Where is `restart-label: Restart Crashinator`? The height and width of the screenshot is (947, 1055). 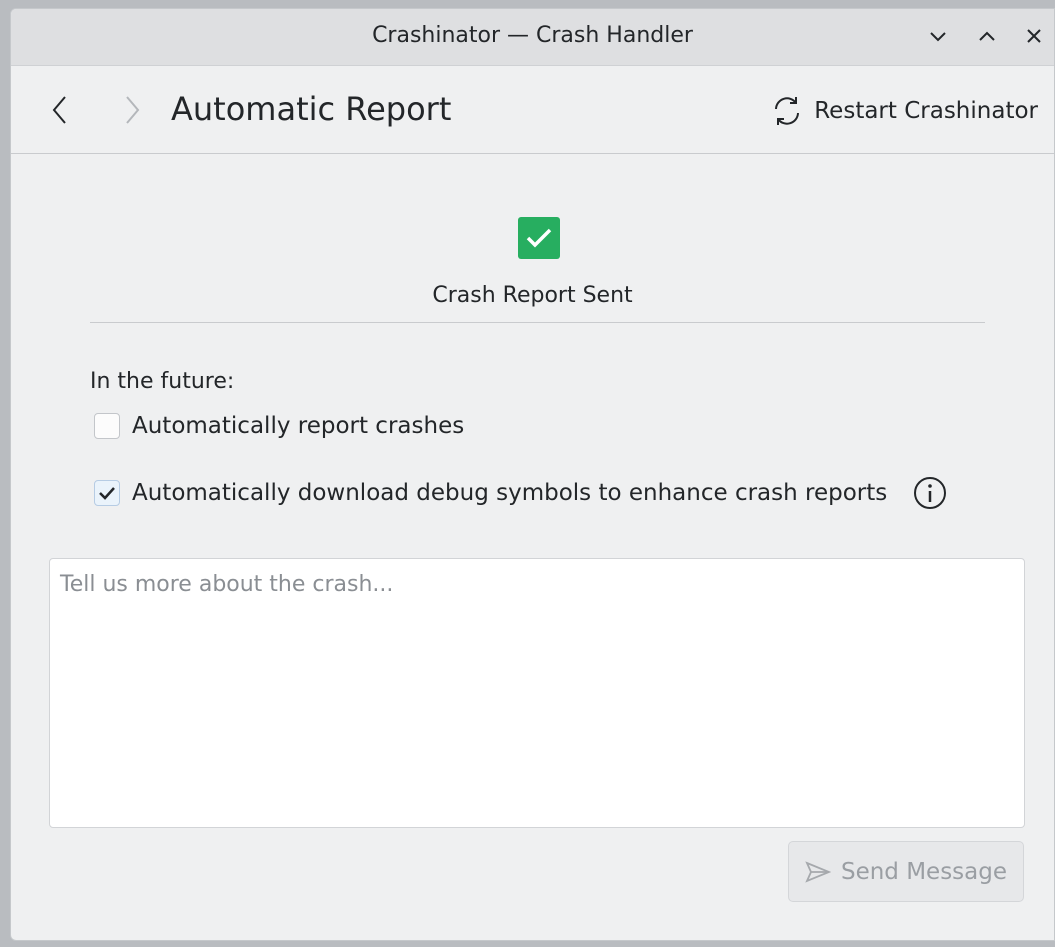 restart-label: Restart Crashinator is located at coordinates (926, 111).